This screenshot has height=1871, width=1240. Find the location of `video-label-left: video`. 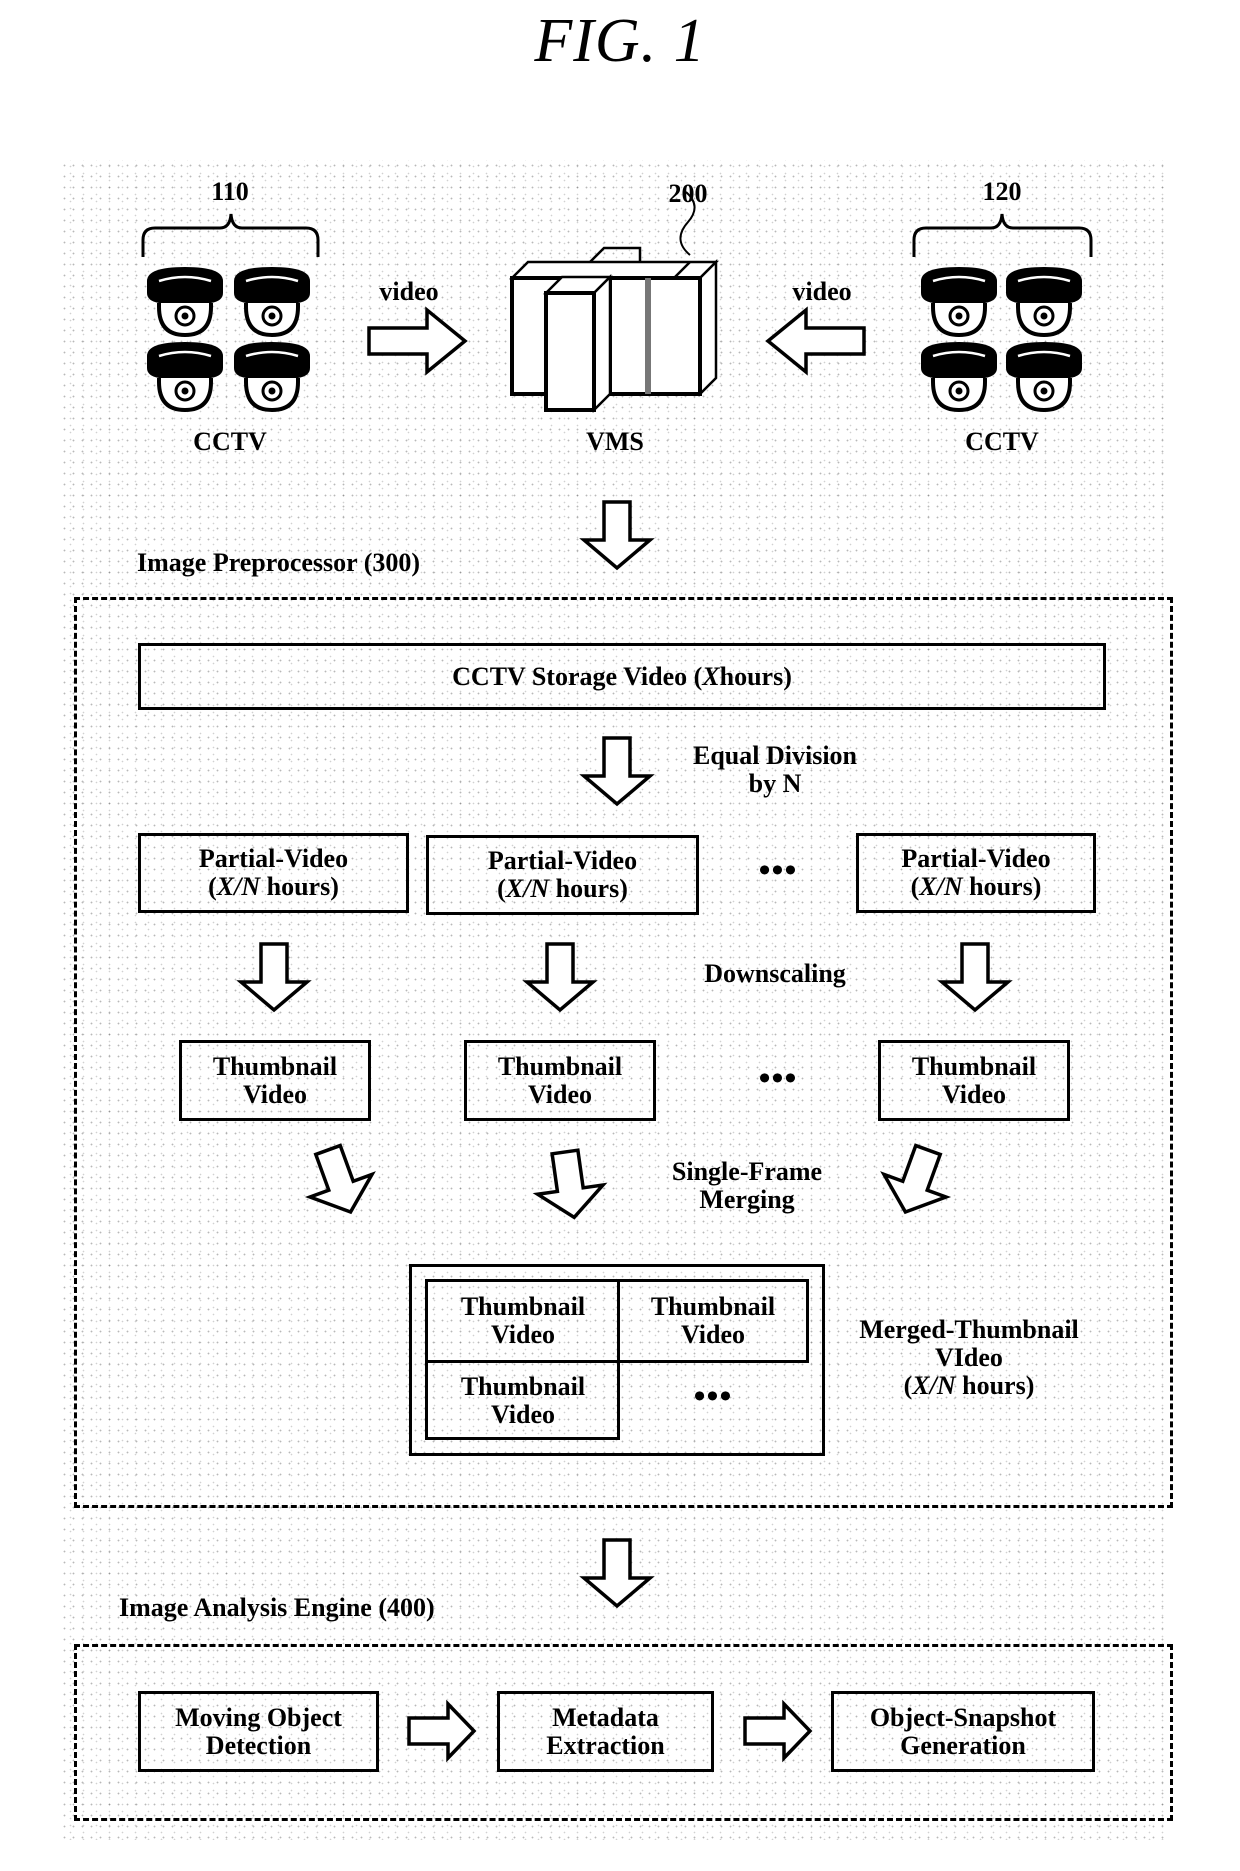

video-label-left: video is located at coordinates (409, 291).